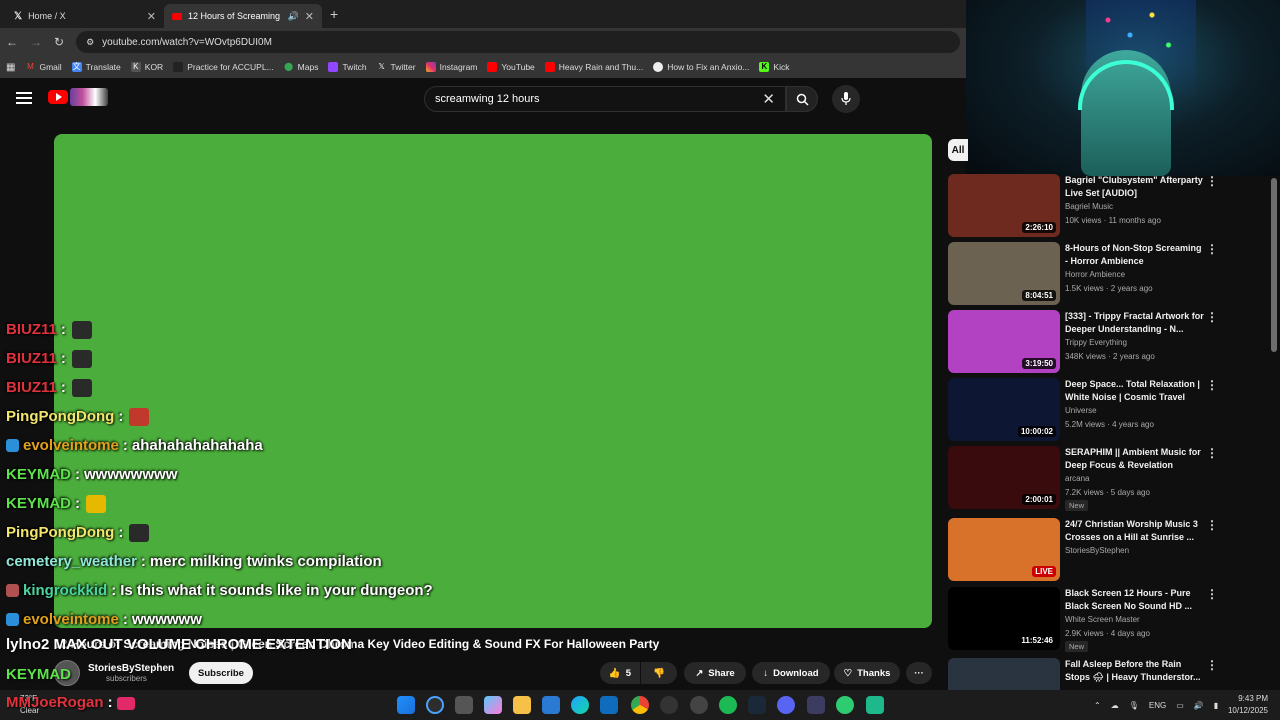 This screenshot has width=1280, height=720. What do you see at coordinates (293, 16) in the screenshot?
I see `speaker-icon: 🔊` at bounding box center [293, 16].